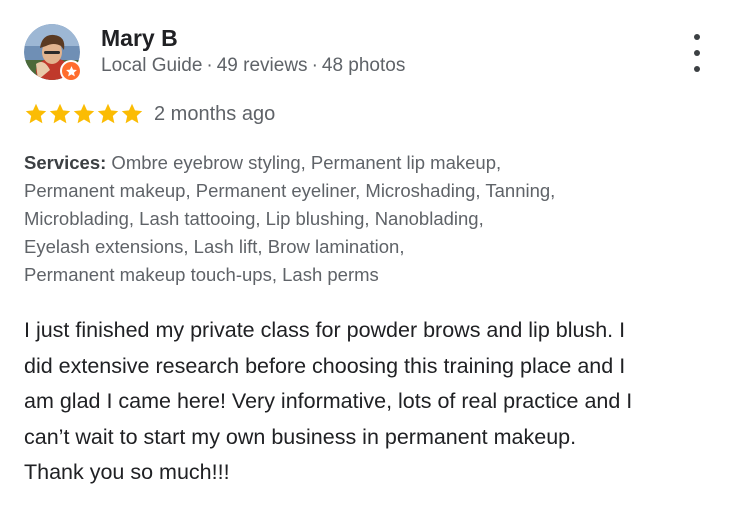  I want to click on more-options-button, so click(697, 53).